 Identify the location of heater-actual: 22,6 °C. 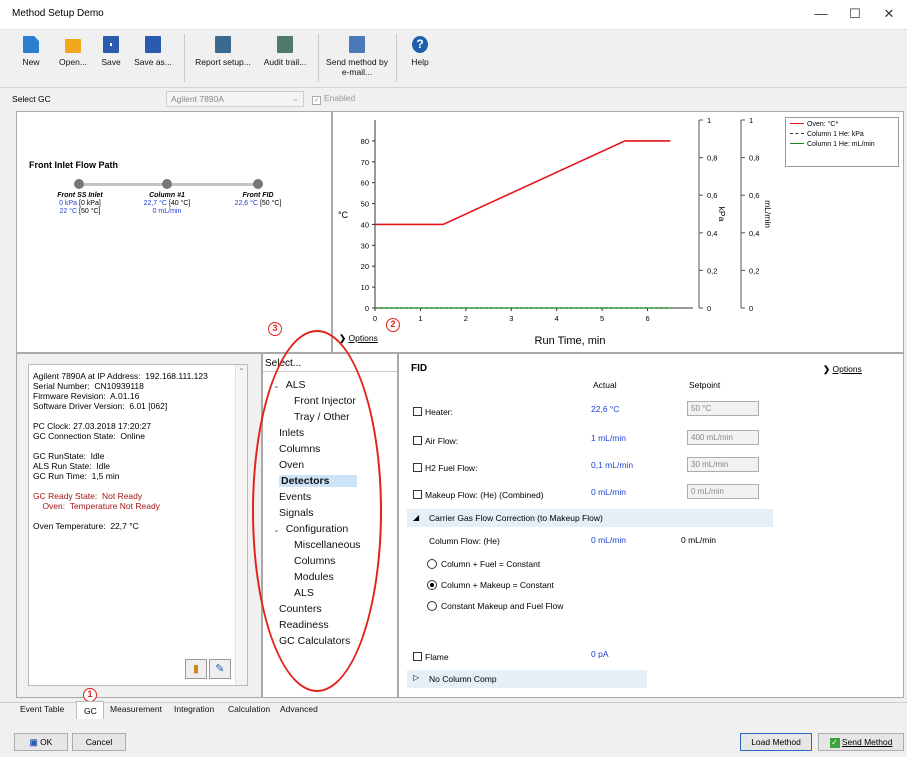
(605, 409).